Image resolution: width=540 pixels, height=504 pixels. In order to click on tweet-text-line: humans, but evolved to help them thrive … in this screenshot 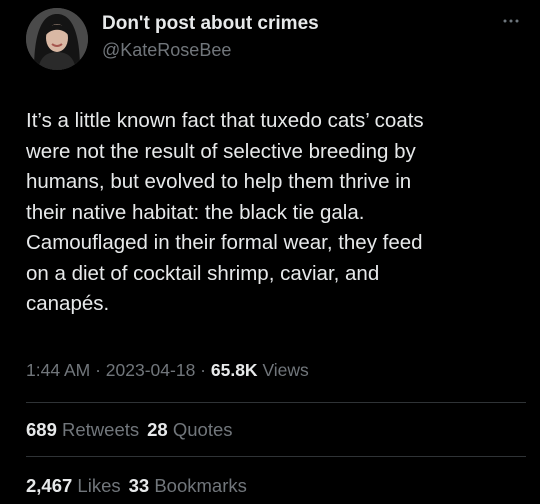, I will do `click(219, 181)`.